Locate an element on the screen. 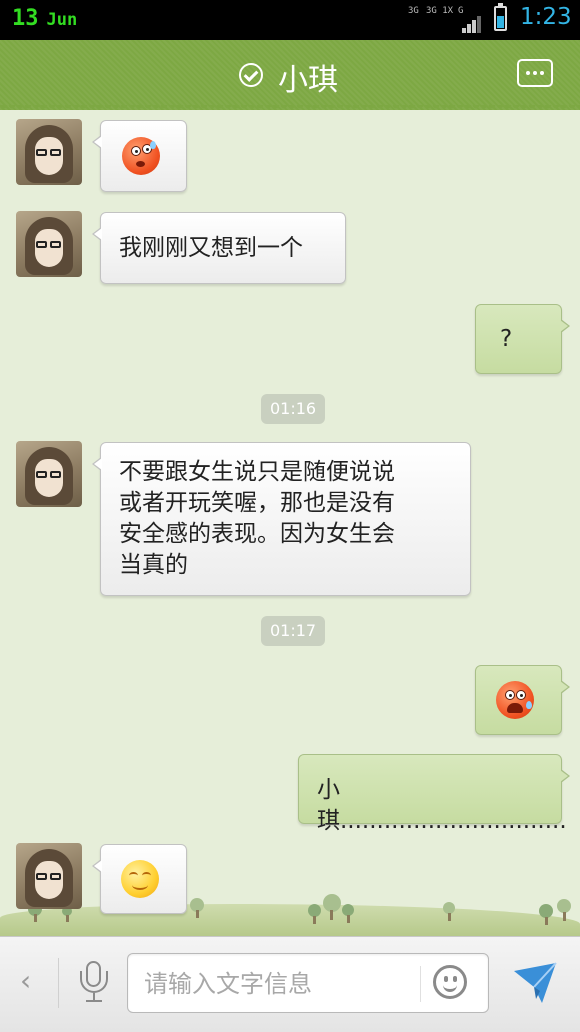 This screenshot has width=580, height=1032. contact-name-title: 小琪 is located at coordinates (308, 80).